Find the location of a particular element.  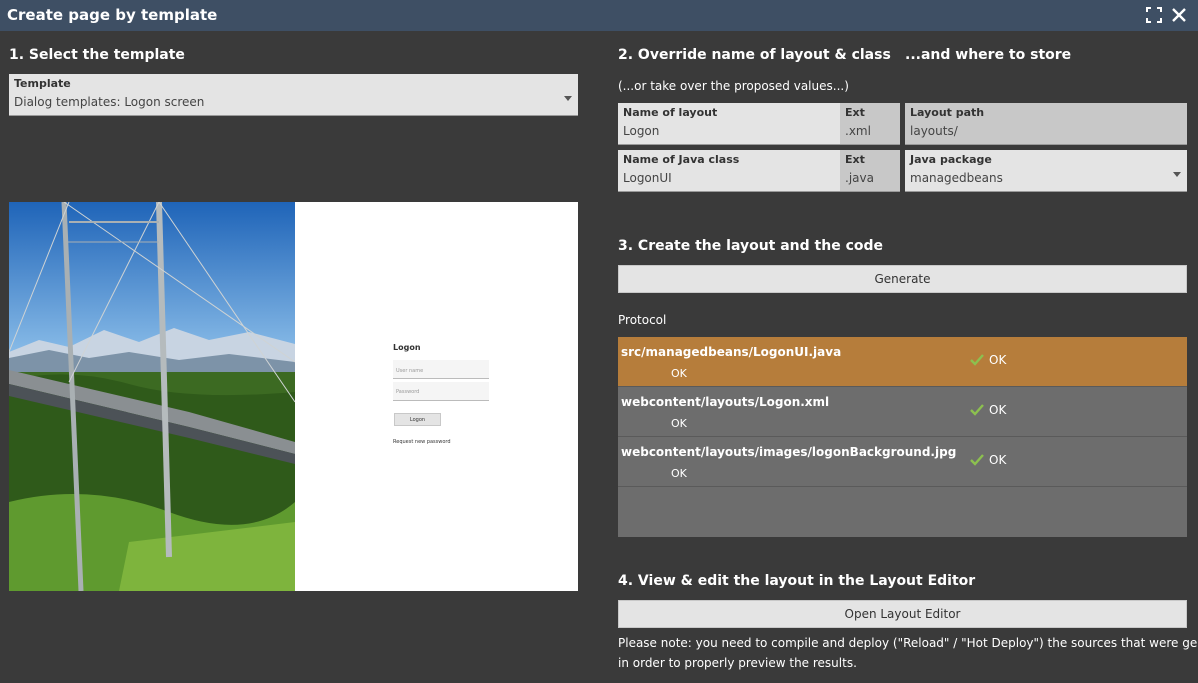

layout-name-value: Logon is located at coordinates (641, 131).